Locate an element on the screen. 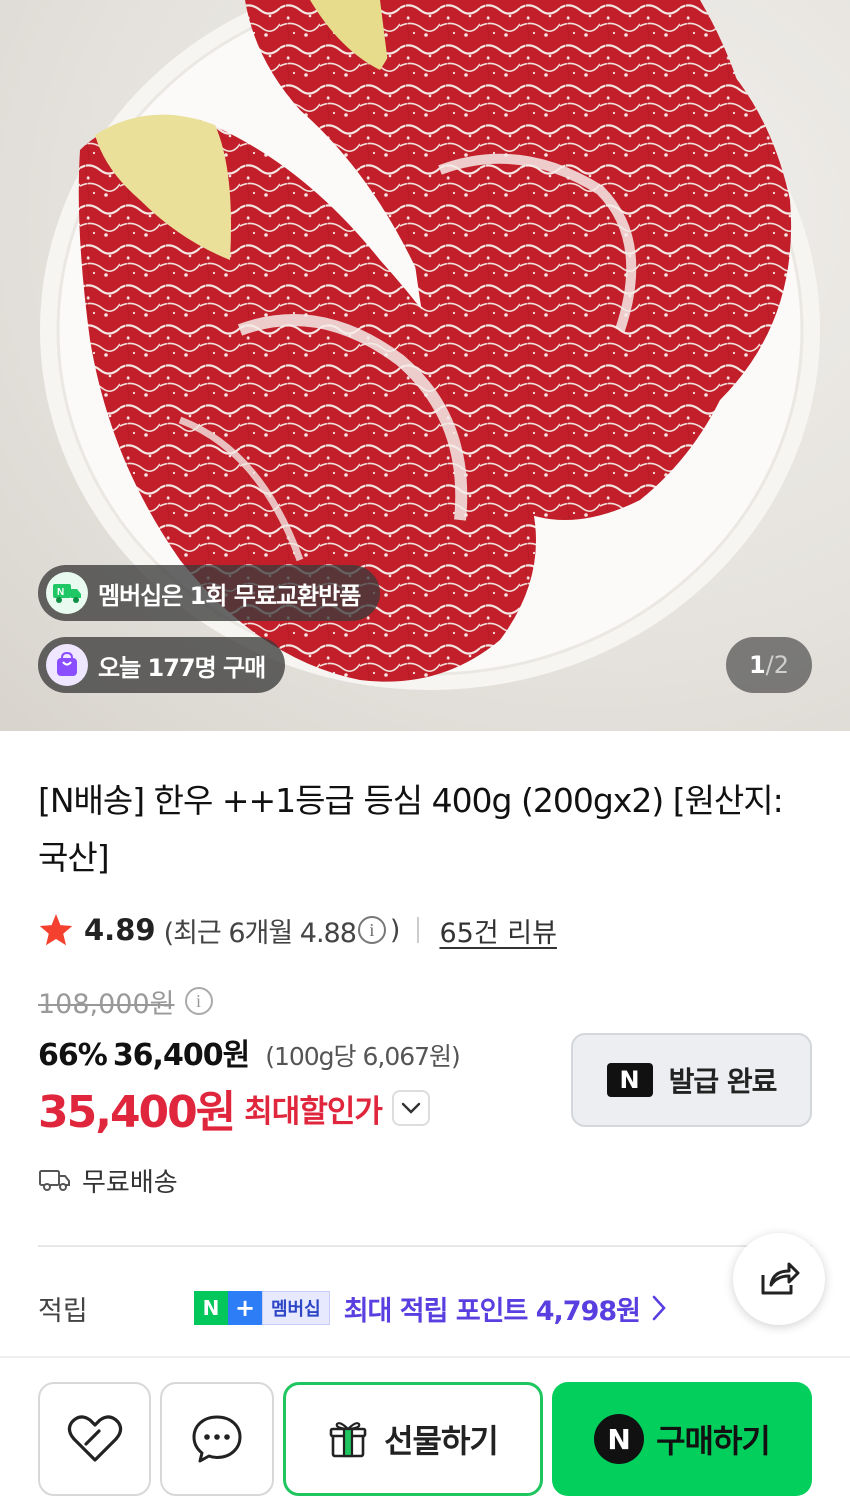 The width and height of the screenshot is (850, 1503). max-discount-label: 최대할인가 is located at coordinates (313, 1111).